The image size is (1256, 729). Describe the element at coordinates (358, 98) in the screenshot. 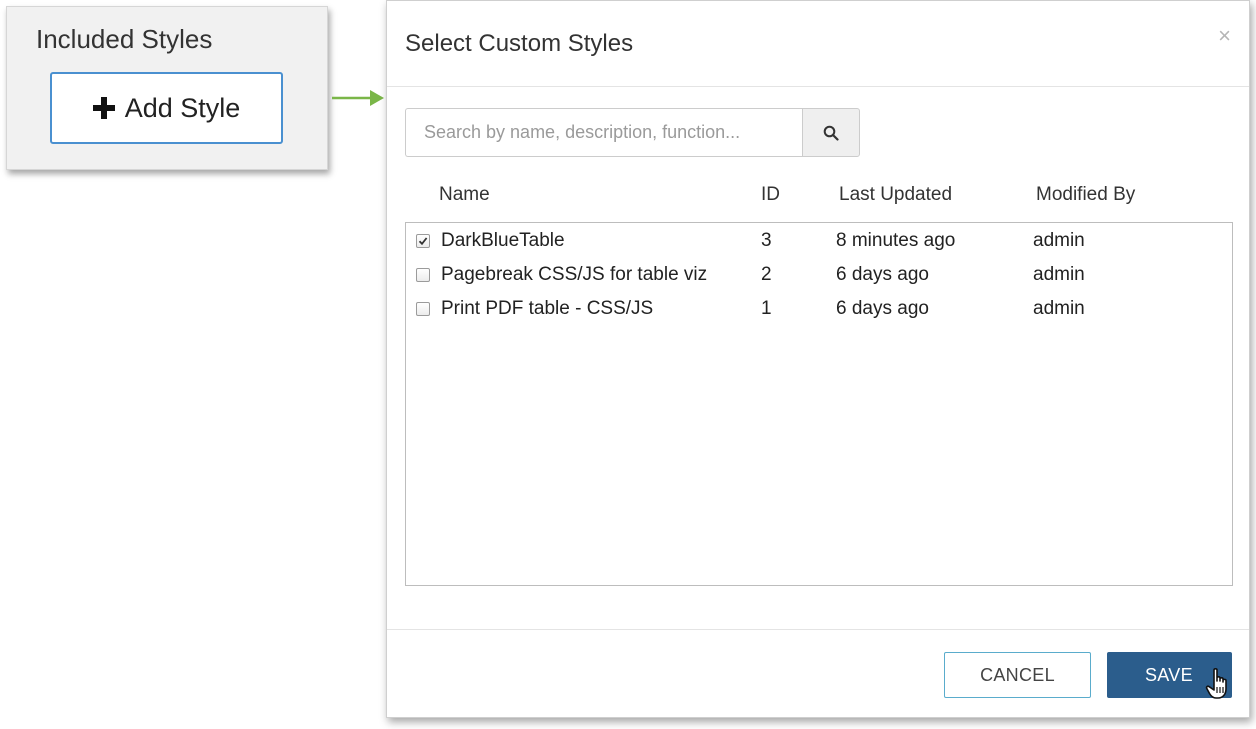

I see `arrow-right-icon` at that location.